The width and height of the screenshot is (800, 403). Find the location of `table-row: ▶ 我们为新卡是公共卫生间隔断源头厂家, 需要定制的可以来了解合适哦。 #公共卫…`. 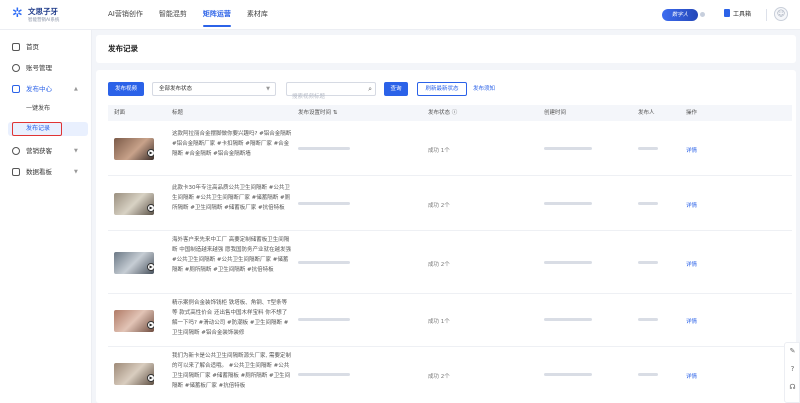

table-row: ▶ 我们为新卡是公共卫生间隔断源头厂家, 需要定制的可以来了解合适哦。 #公共卫… is located at coordinates (450, 375).